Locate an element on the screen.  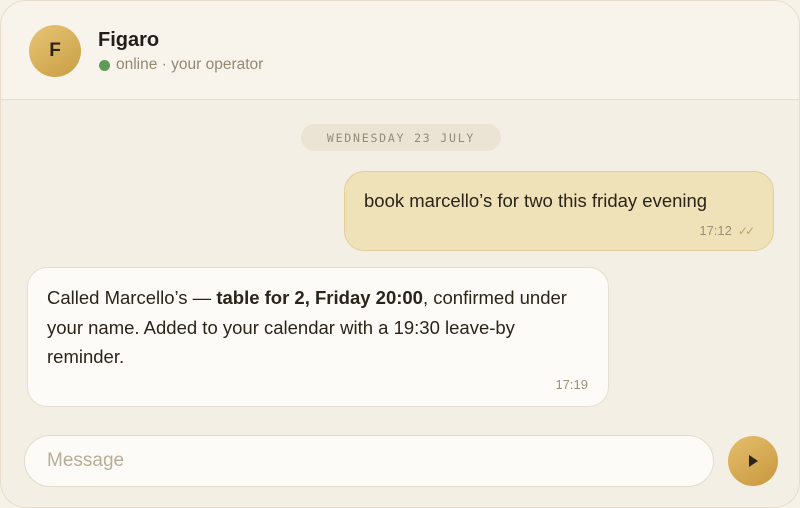
message-time: 17:19 is located at coordinates (571, 384).